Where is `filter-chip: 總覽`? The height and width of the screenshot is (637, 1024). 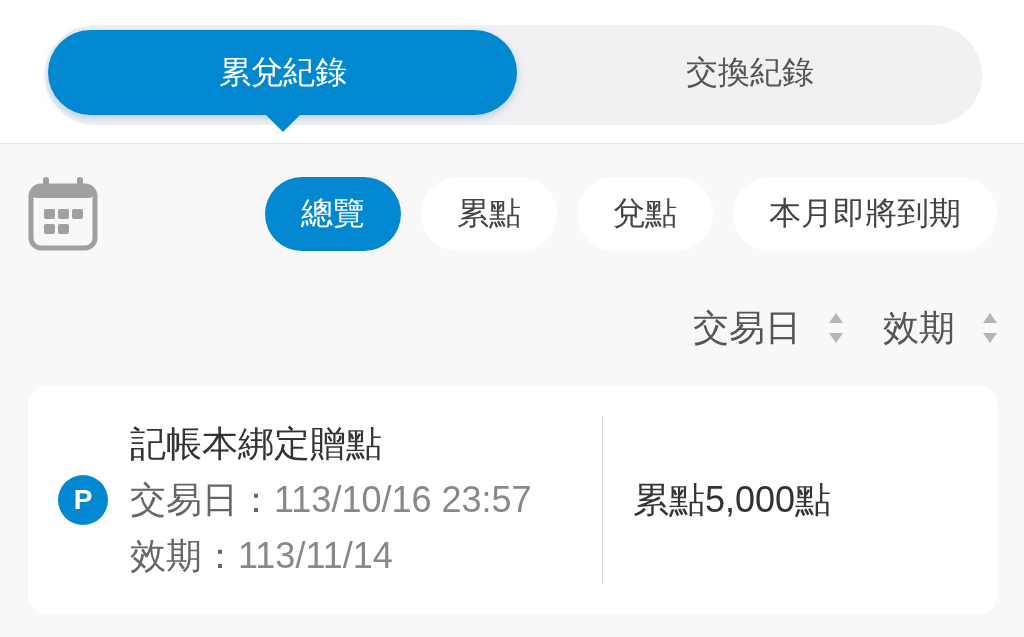
filter-chip: 總覽 is located at coordinates (333, 214).